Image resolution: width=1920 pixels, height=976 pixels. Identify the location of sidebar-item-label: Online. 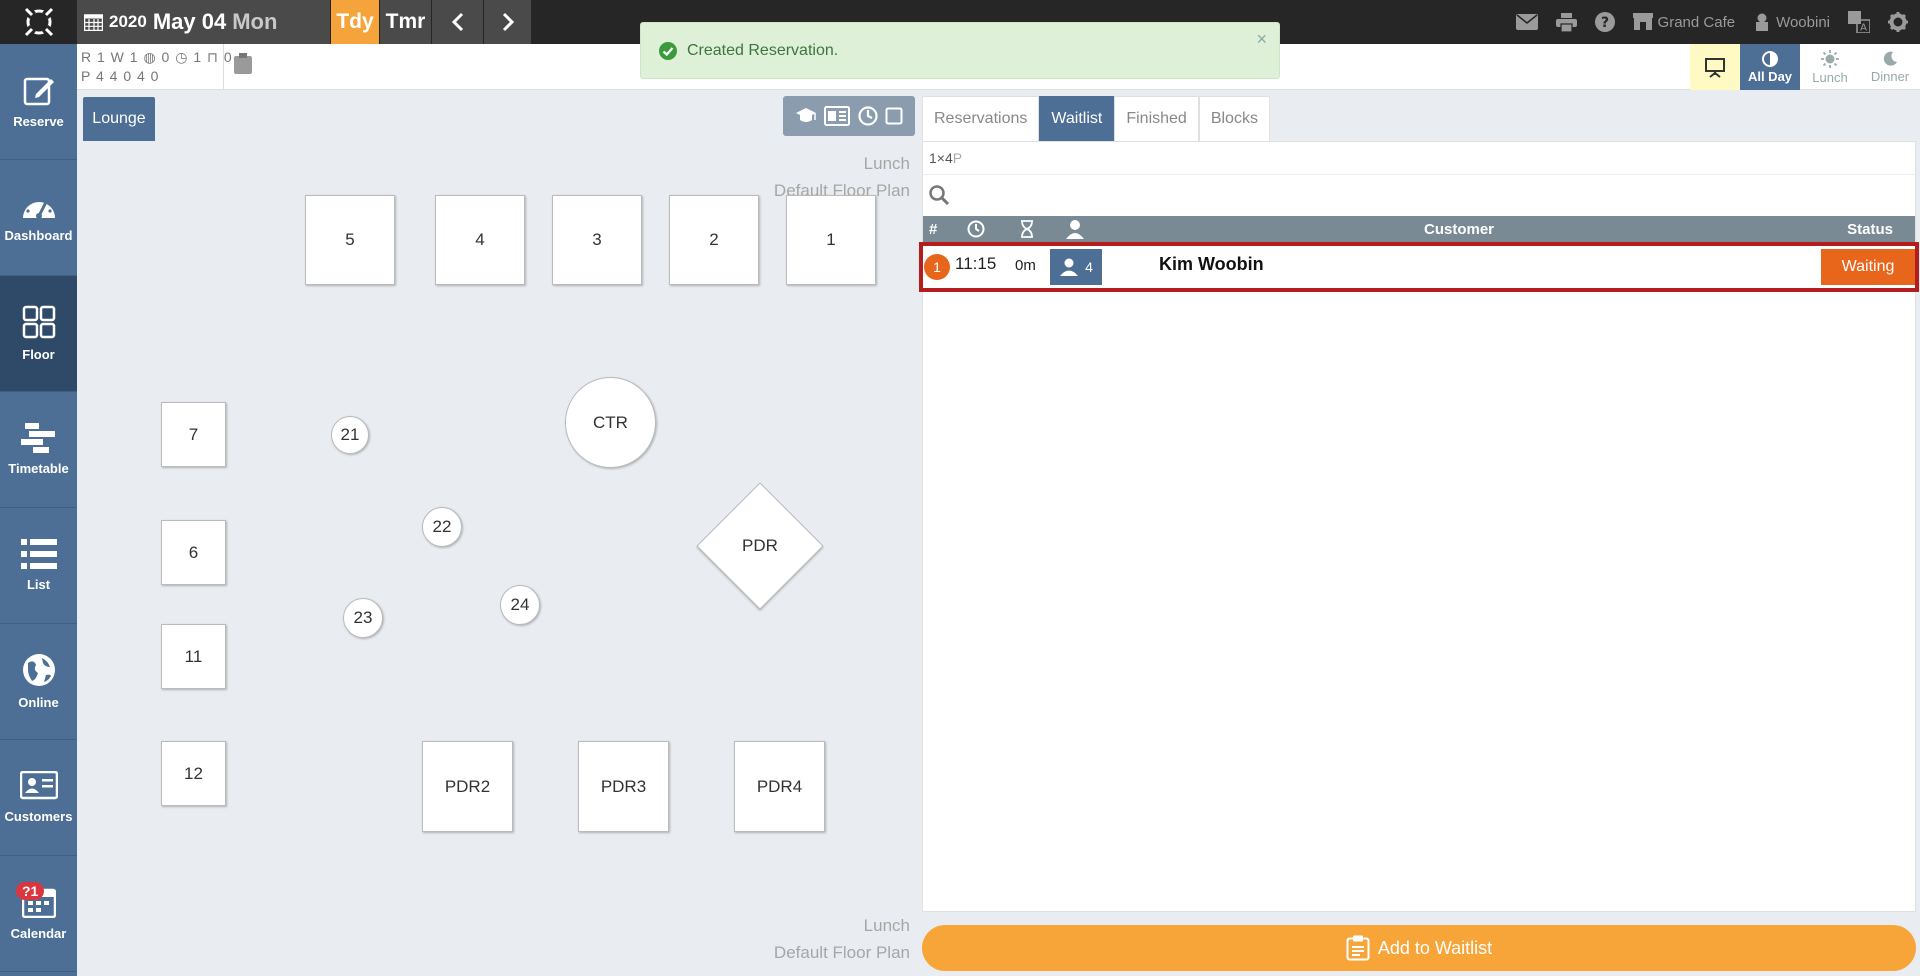
(38, 702).